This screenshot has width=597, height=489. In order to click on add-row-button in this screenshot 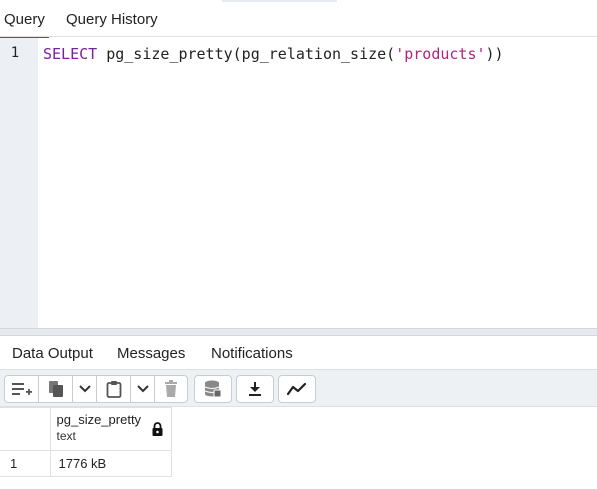, I will do `click(22, 389)`.